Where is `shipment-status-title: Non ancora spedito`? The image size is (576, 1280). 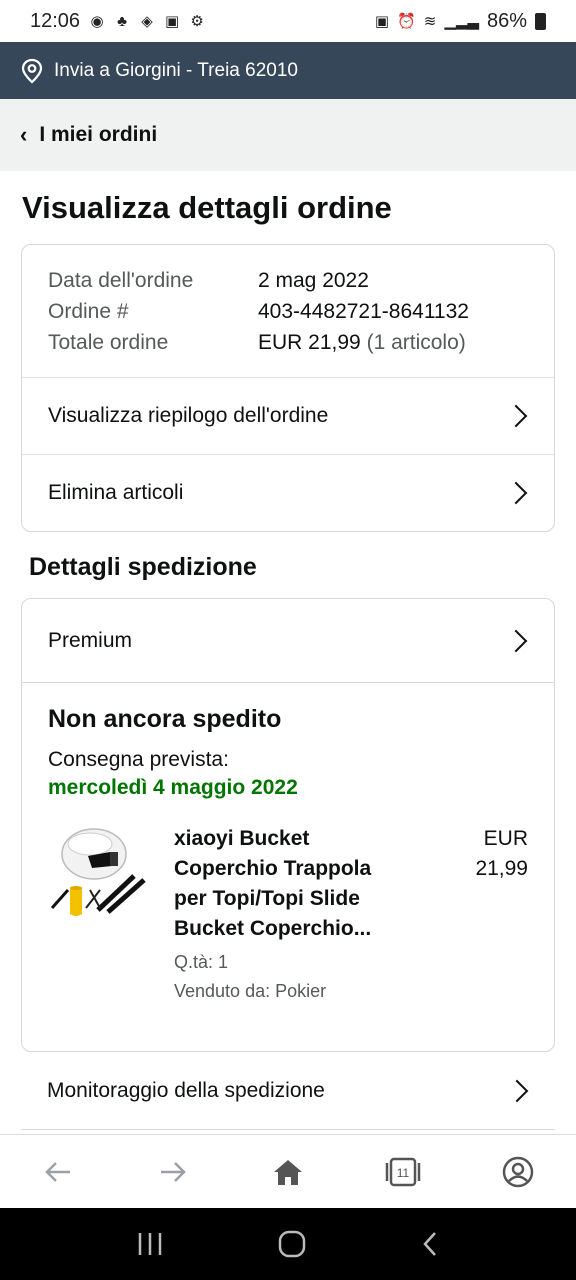 shipment-status-title: Non ancora spedito is located at coordinates (165, 719).